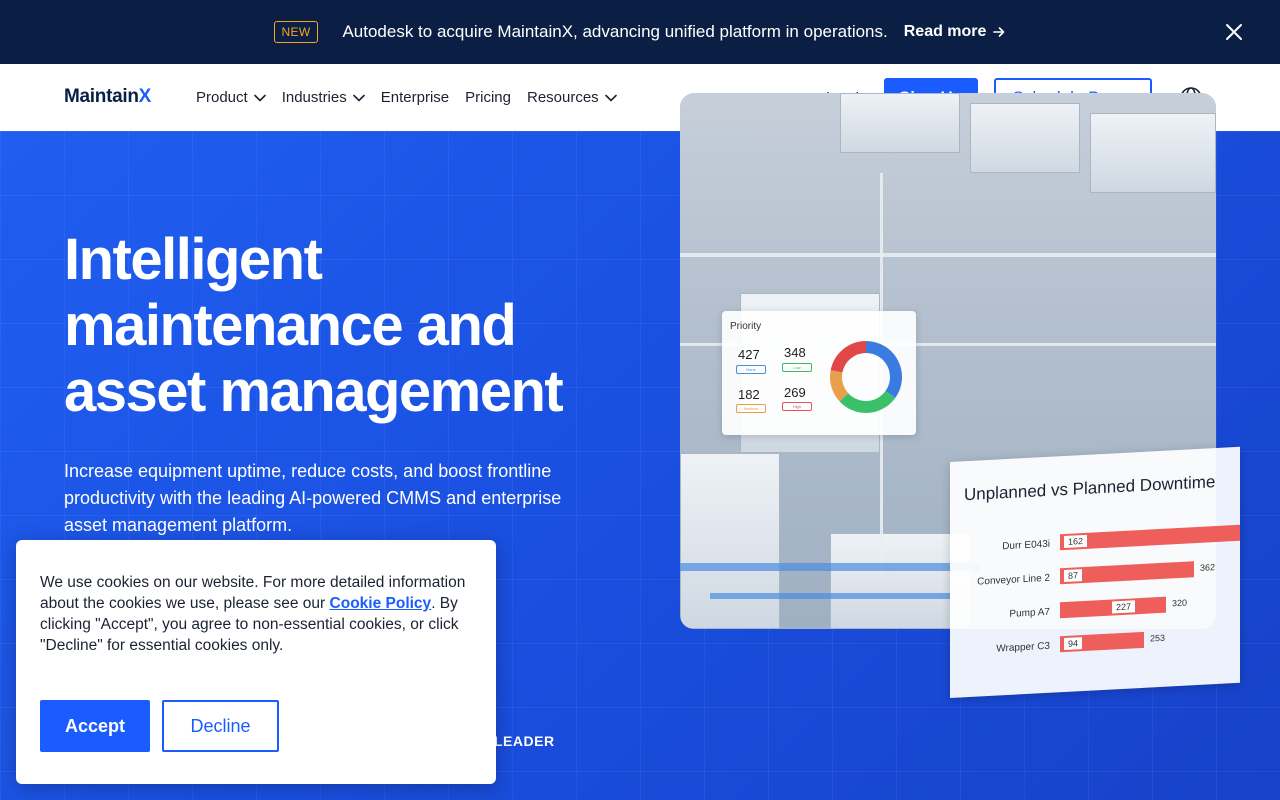 This screenshot has height=800, width=1280. What do you see at coordinates (1073, 644) in the screenshot?
I see `downtime-bar-value: 94` at bounding box center [1073, 644].